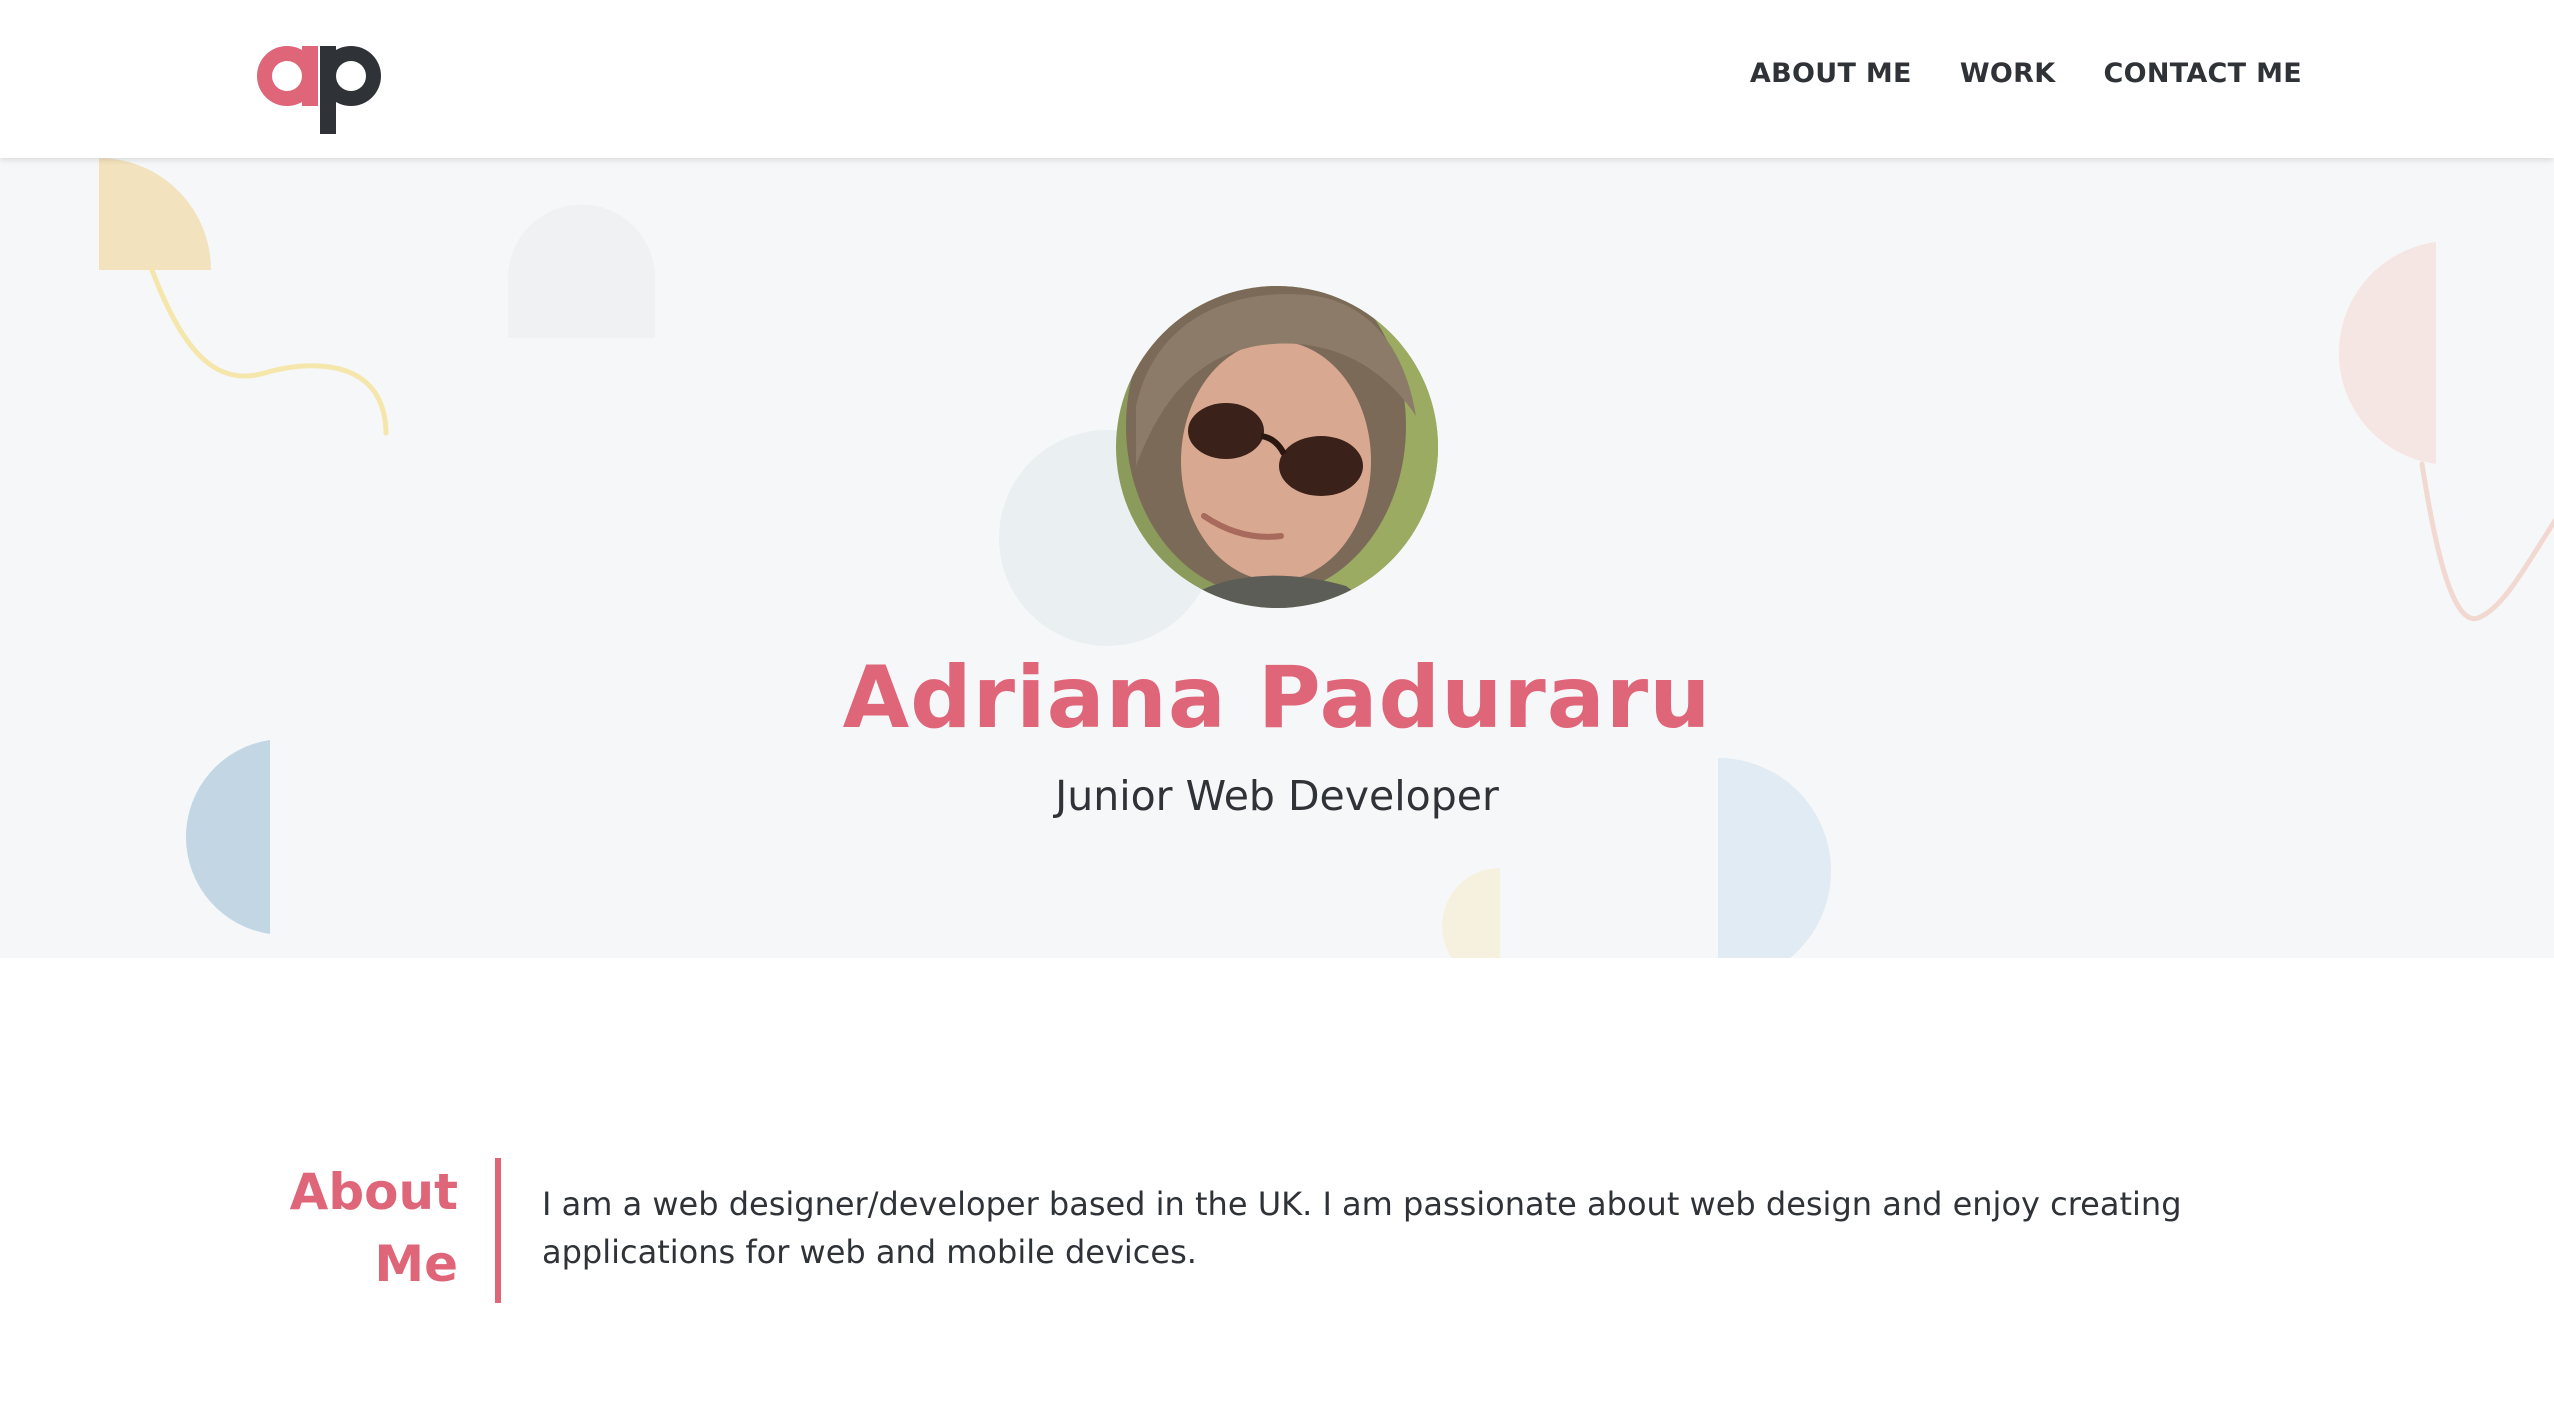 This screenshot has height=1420, width=2554. I want to click on about-divider, so click(498, 1230).